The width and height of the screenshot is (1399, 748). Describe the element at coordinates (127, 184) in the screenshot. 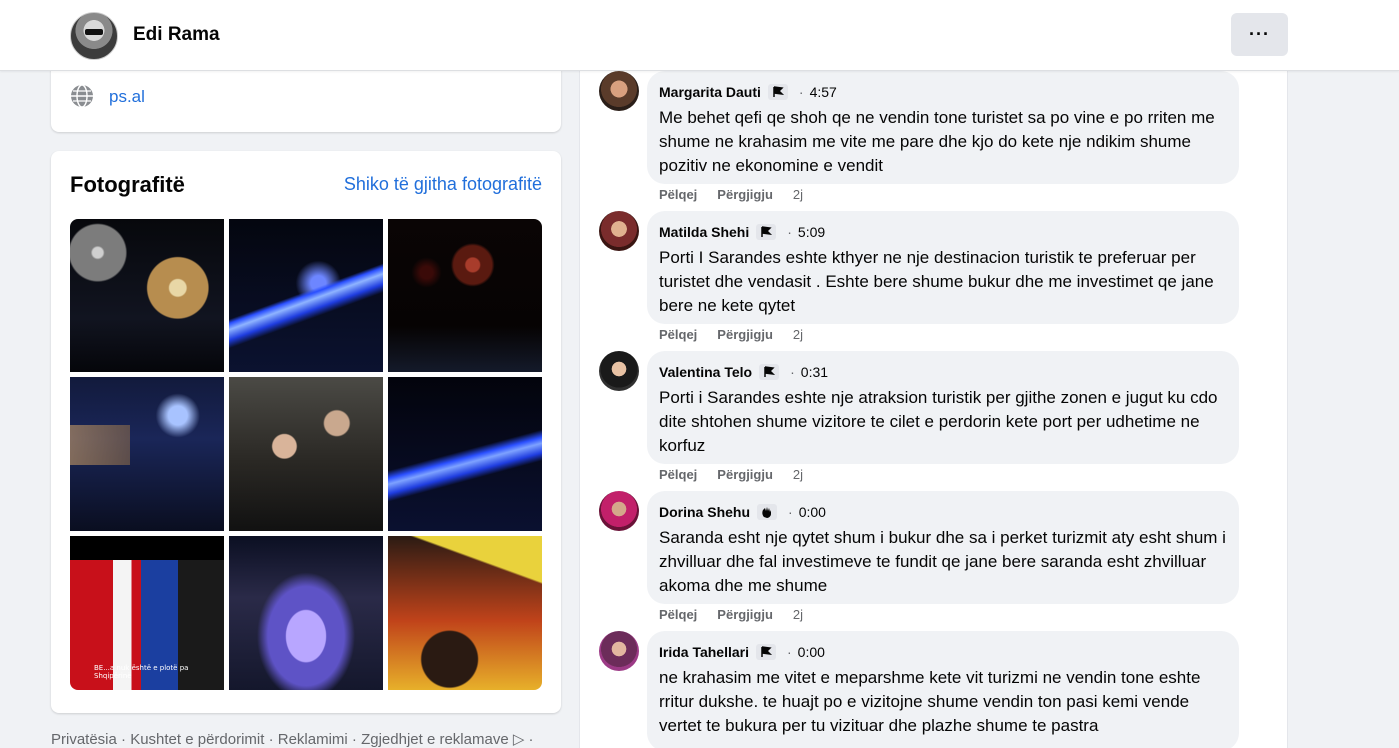

I see `photos-title: Fotografitë` at that location.